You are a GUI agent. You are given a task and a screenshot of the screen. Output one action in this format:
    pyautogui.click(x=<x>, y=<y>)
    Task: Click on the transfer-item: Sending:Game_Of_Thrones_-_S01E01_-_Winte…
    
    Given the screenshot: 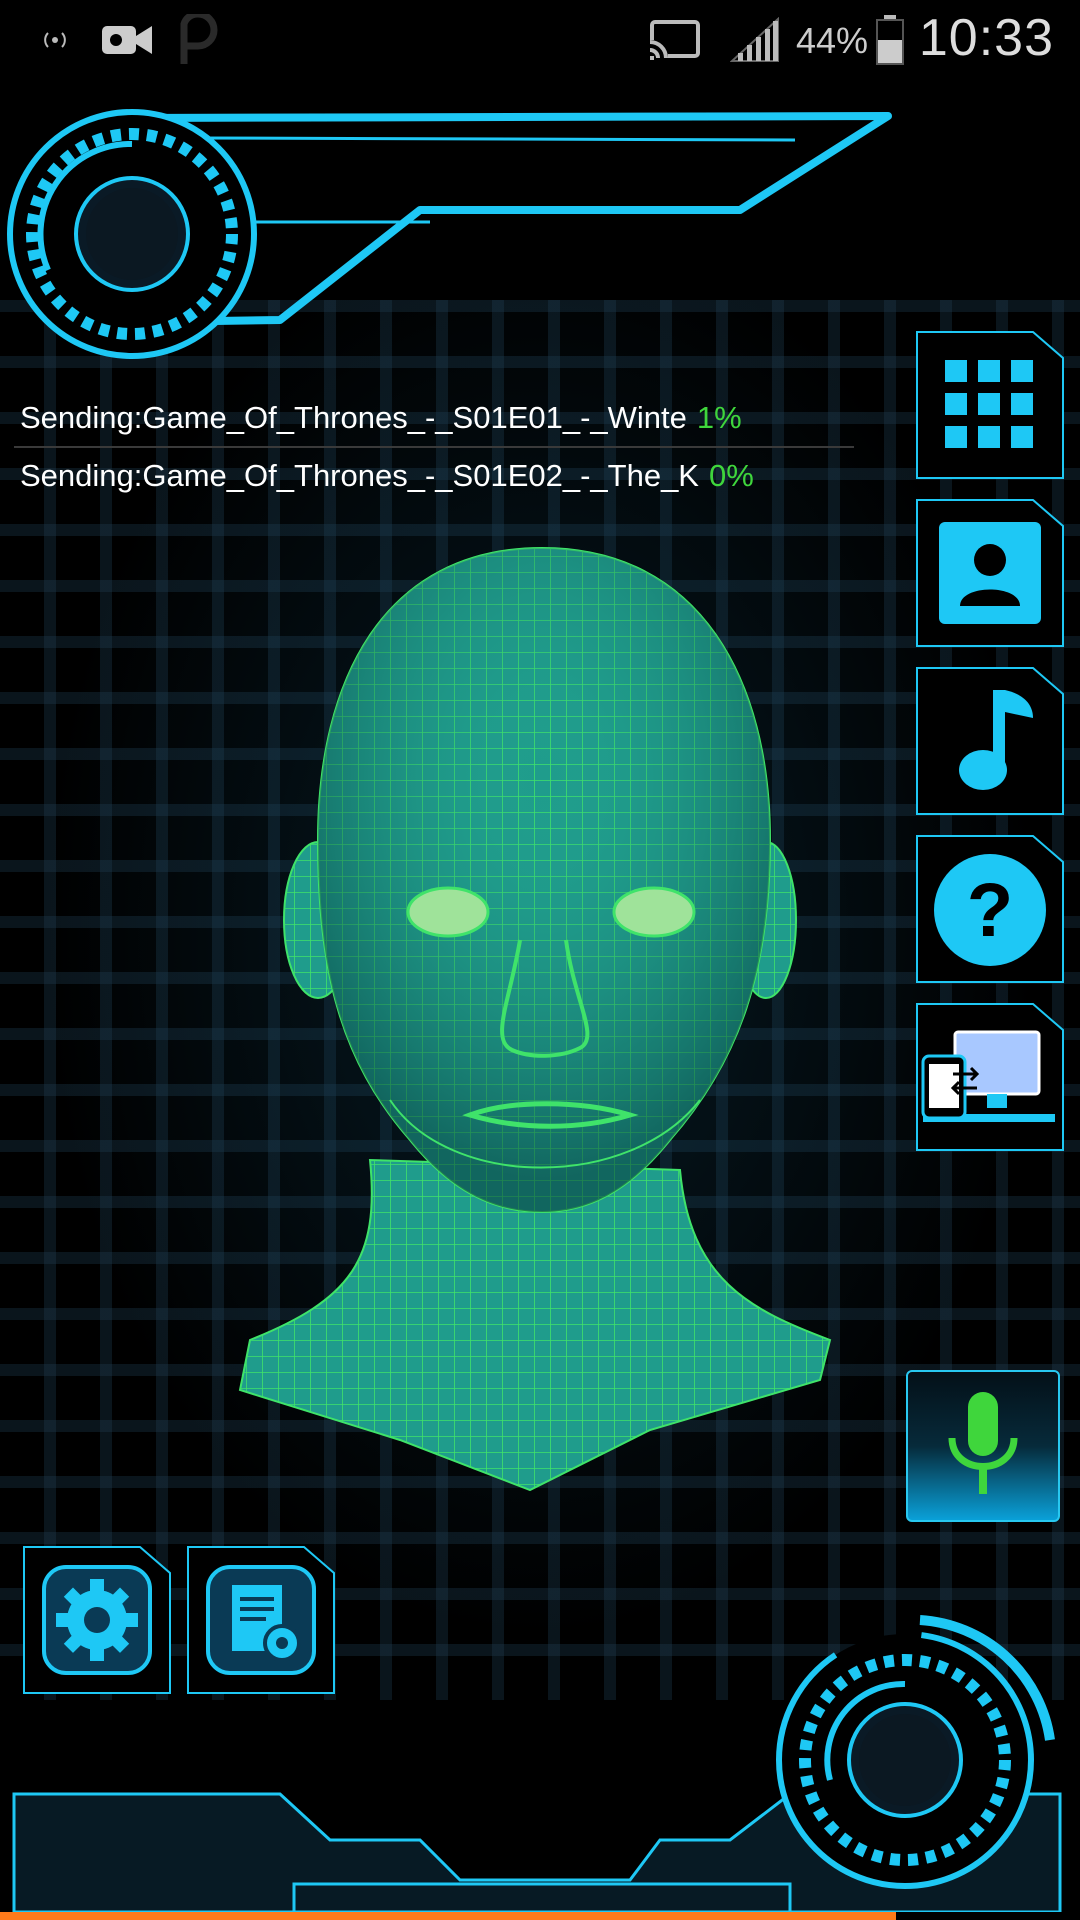 What is the action you would take?
    pyautogui.click(x=381, y=418)
    